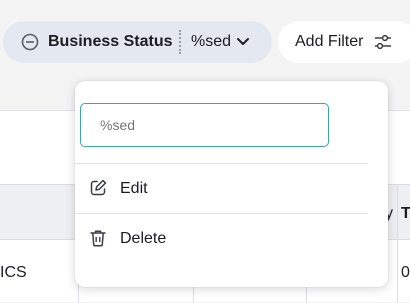  What do you see at coordinates (397, 243) in the screenshot?
I see `column-divider` at bounding box center [397, 243].